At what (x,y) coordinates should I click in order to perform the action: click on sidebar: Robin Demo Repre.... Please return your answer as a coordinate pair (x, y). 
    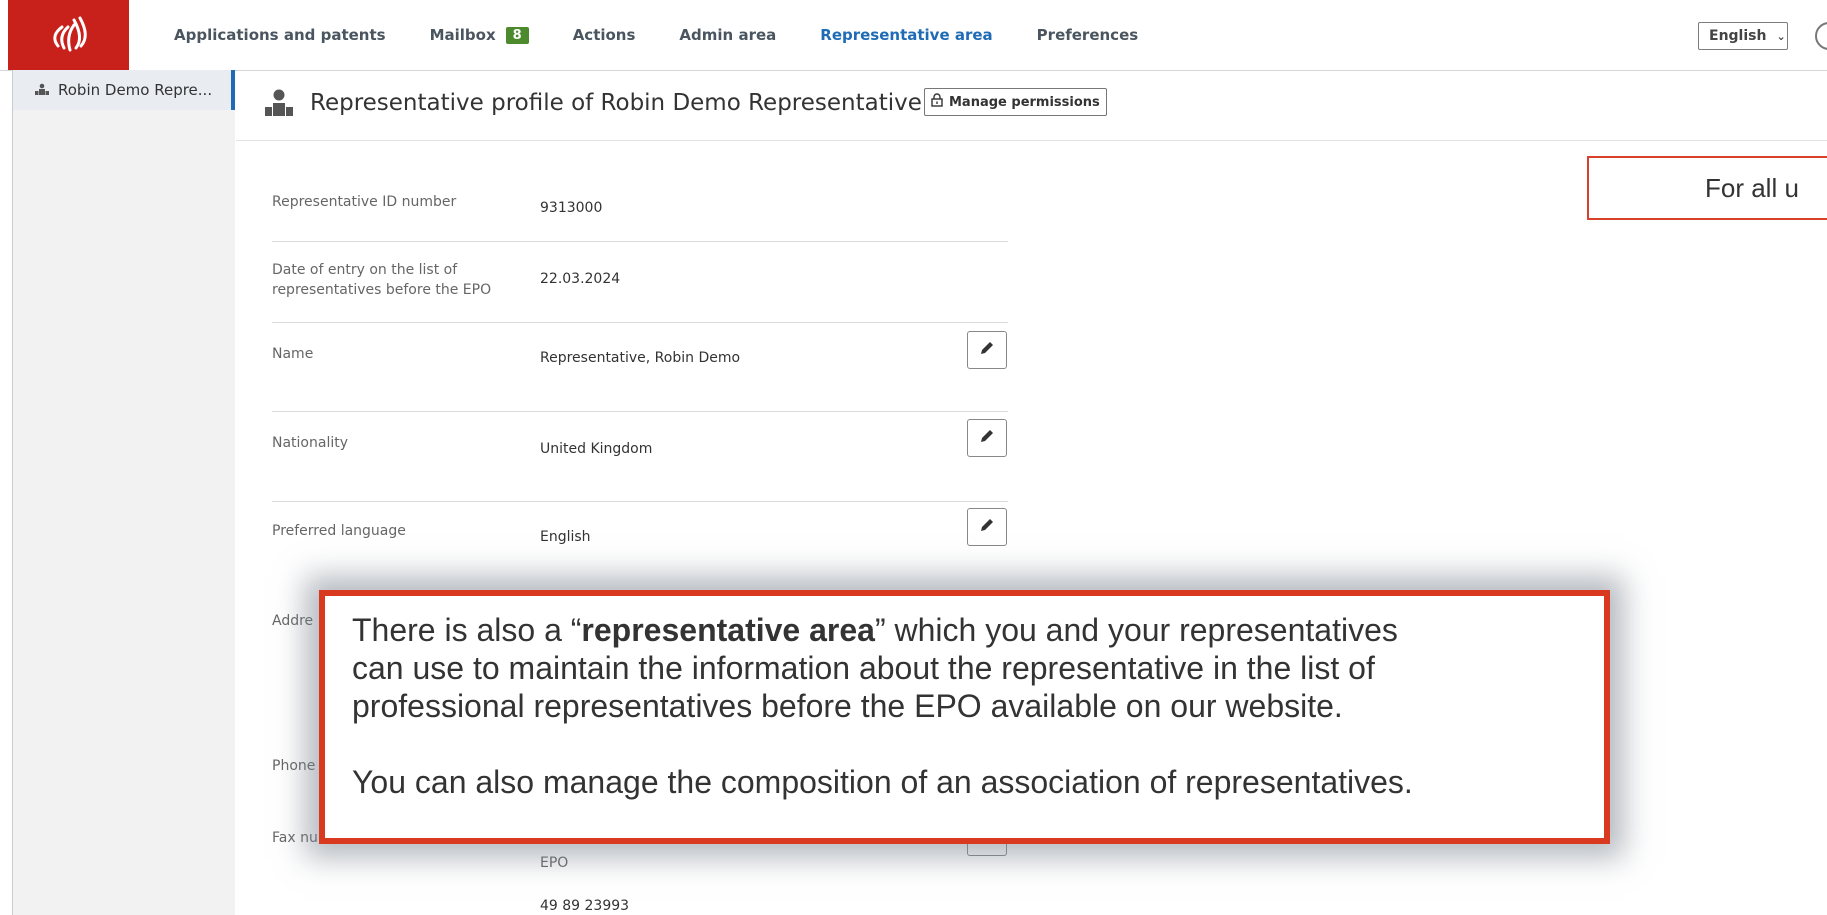
    Looking at the image, I should click on (123, 492).